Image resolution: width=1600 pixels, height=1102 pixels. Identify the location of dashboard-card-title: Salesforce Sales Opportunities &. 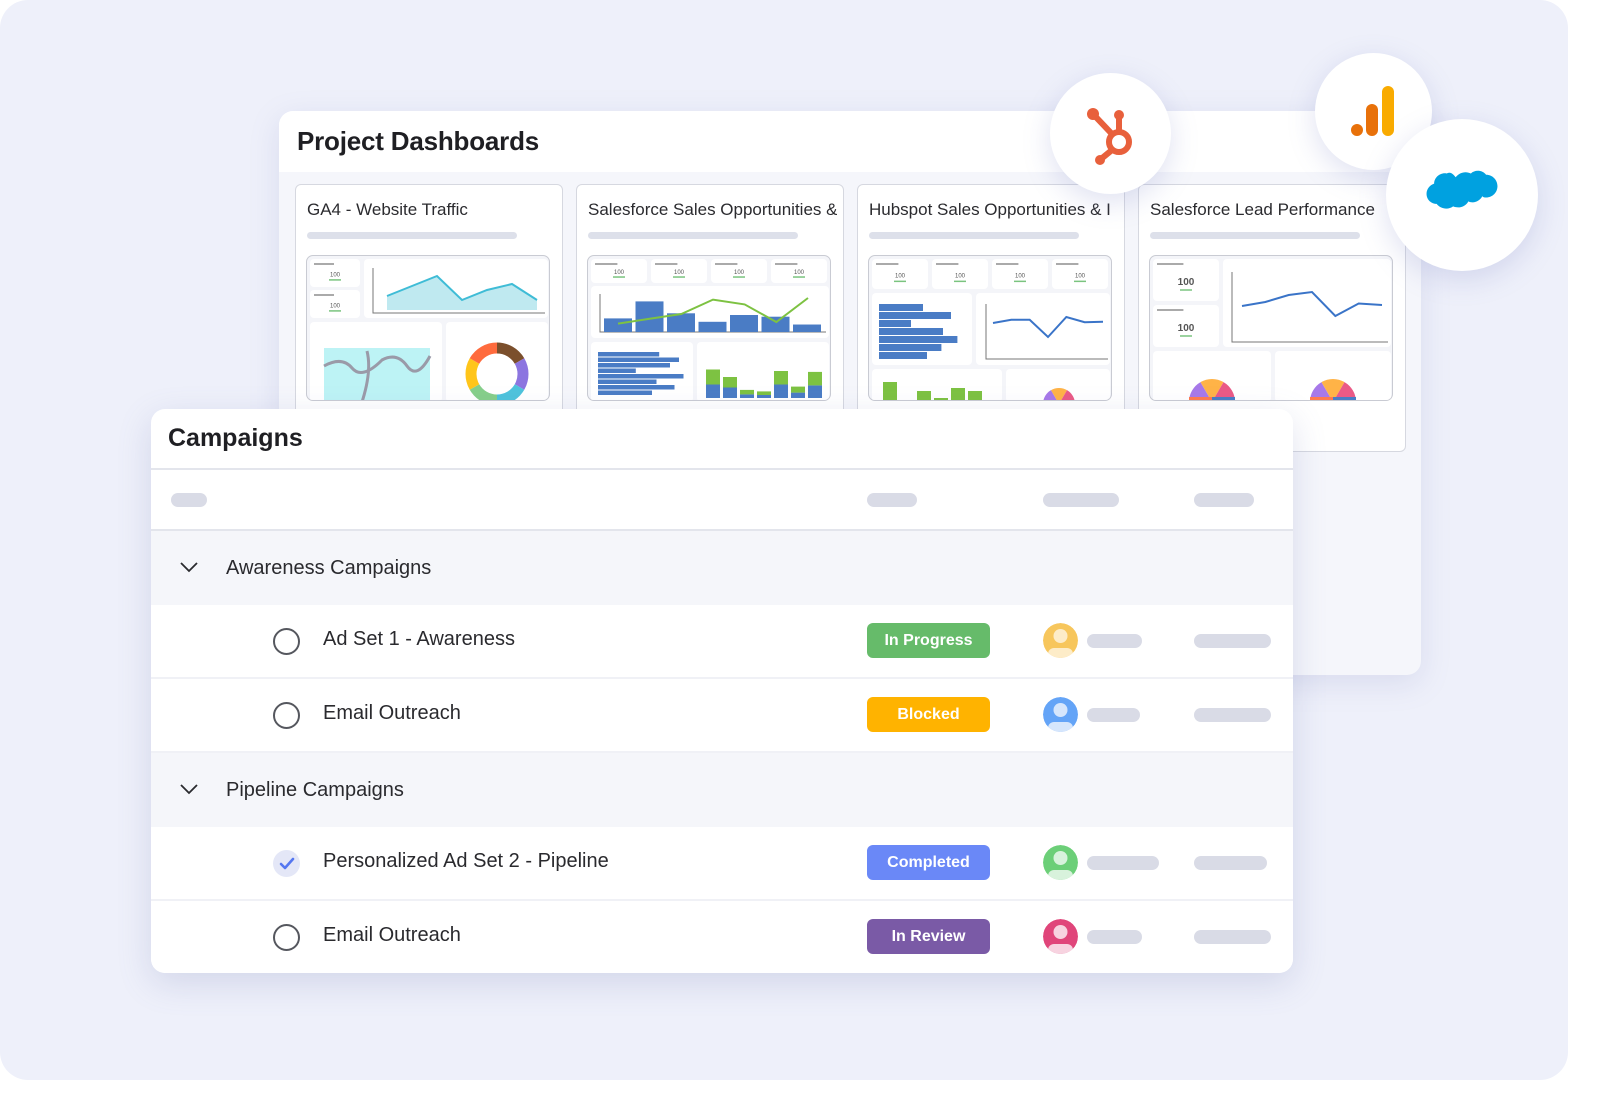
(712, 209).